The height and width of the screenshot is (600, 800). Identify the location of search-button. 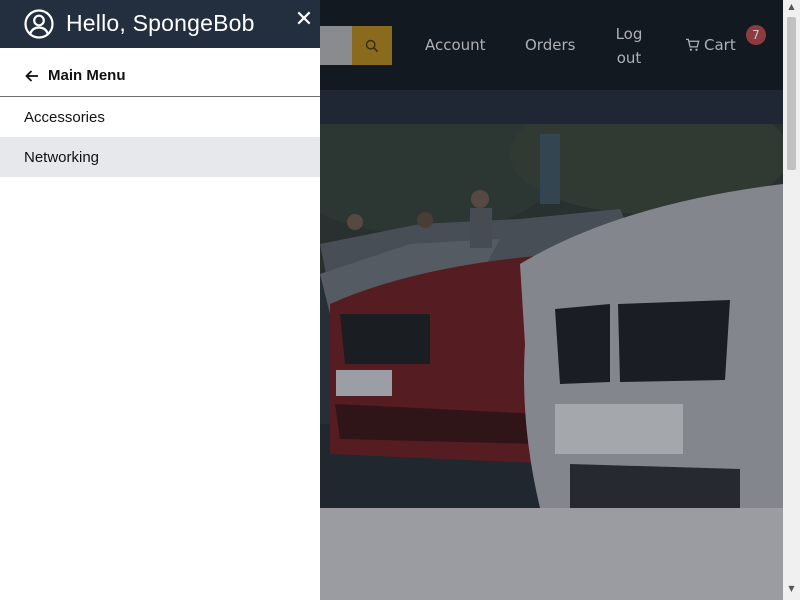
(372, 45).